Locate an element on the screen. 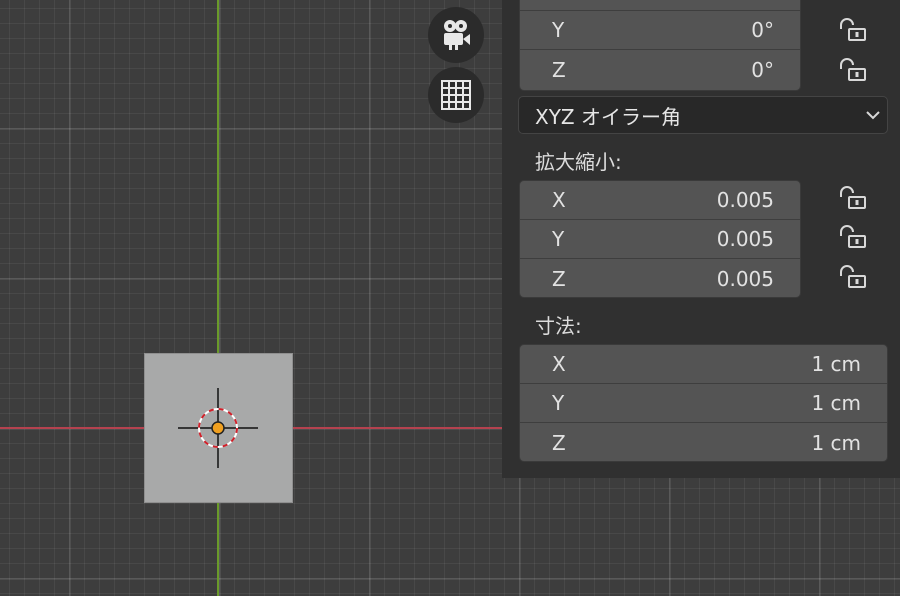  scale-y-field: Y 0.005 is located at coordinates (660, 239).